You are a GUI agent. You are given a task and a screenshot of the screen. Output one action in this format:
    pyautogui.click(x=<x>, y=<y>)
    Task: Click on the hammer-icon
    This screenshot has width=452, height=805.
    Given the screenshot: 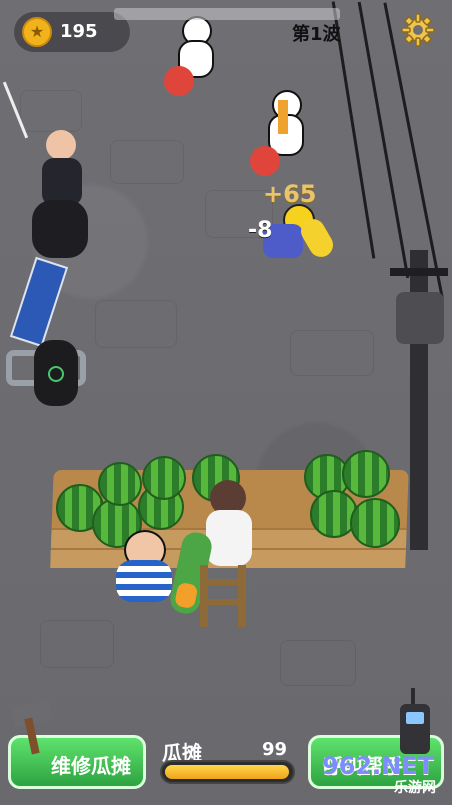 What is the action you would take?
    pyautogui.click(x=30, y=728)
    